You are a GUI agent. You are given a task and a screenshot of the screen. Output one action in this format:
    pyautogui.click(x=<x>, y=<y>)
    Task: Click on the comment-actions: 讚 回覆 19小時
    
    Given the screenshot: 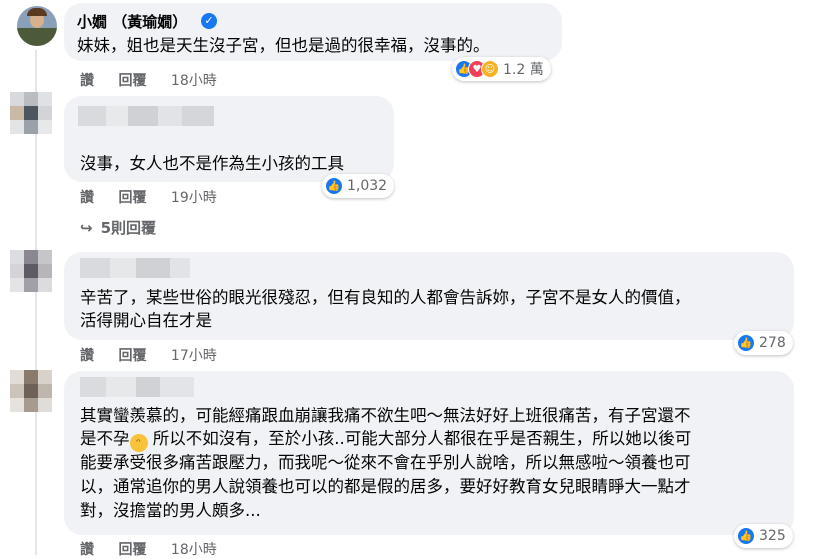 What is the action you would take?
    pyautogui.click(x=158, y=197)
    